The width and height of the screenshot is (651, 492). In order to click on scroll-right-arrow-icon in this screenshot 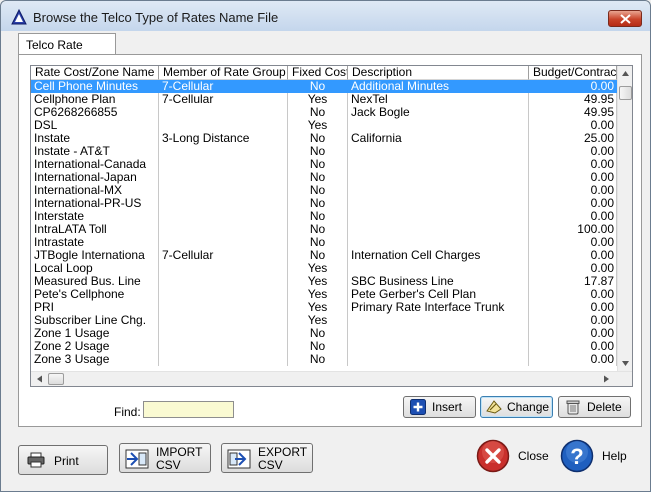, I will do `click(606, 379)`.